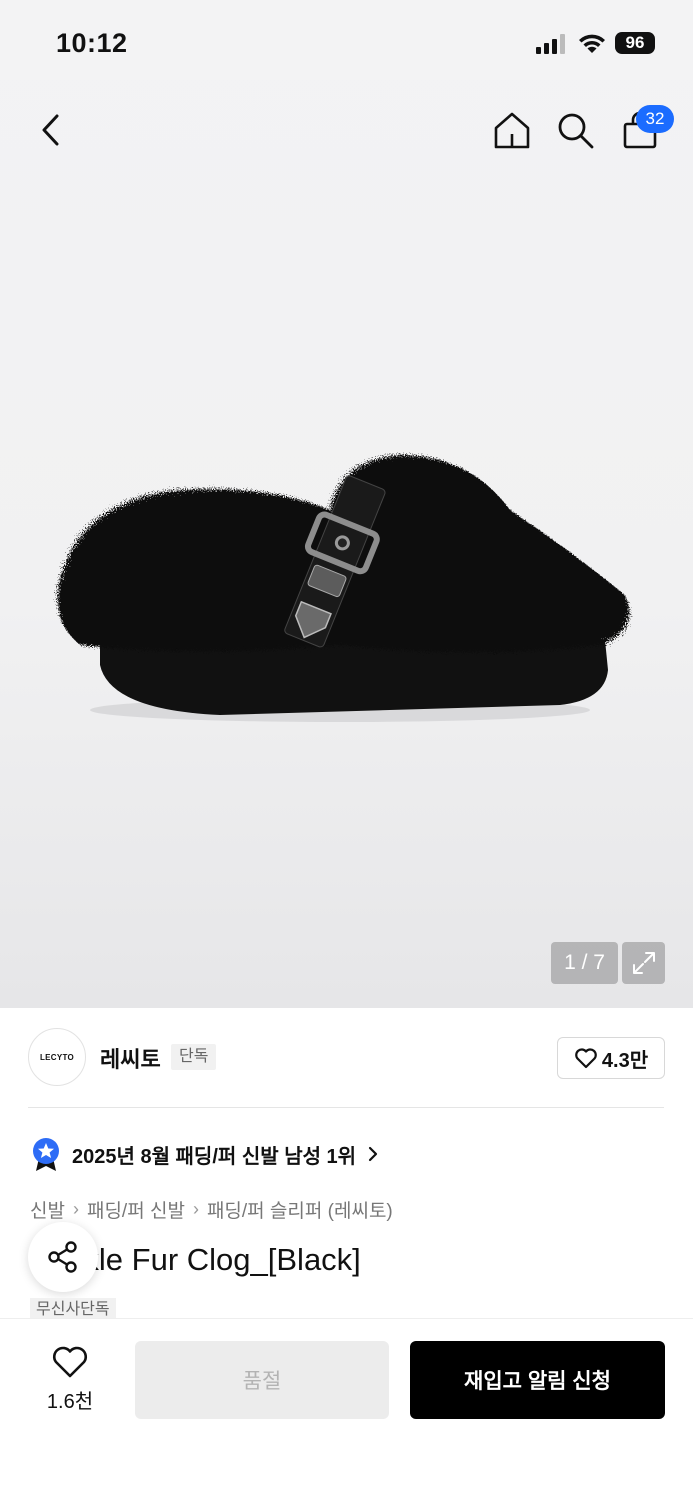 This screenshot has width=693, height=1501. Describe the element at coordinates (346, 1107) in the screenshot. I see `divider` at that location.